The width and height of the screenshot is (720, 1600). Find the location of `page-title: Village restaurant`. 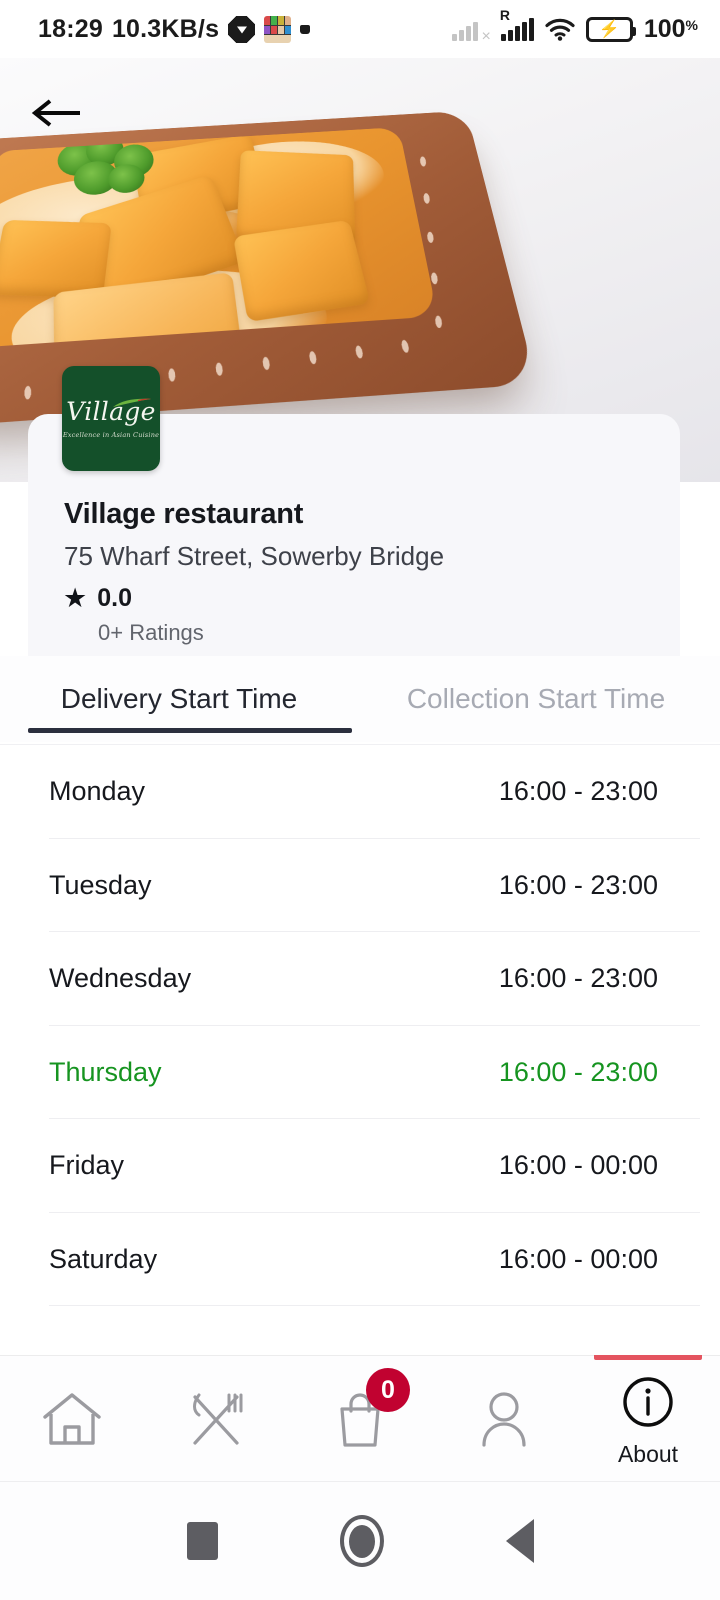

page-title: Village restaurant is located at coordinates (184, 514).